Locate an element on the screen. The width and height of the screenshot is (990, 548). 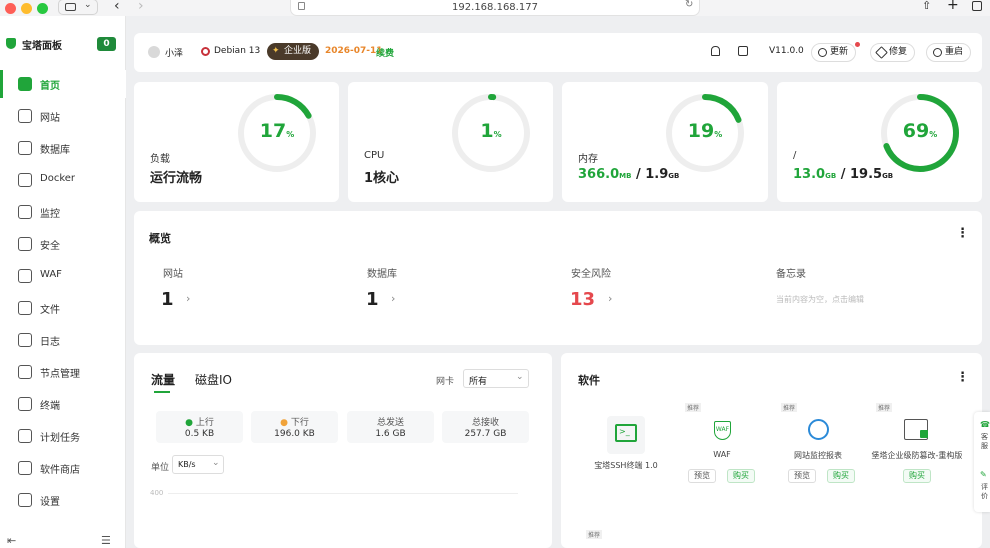
renew-link: 续费 is located at coordinates (385, 52).